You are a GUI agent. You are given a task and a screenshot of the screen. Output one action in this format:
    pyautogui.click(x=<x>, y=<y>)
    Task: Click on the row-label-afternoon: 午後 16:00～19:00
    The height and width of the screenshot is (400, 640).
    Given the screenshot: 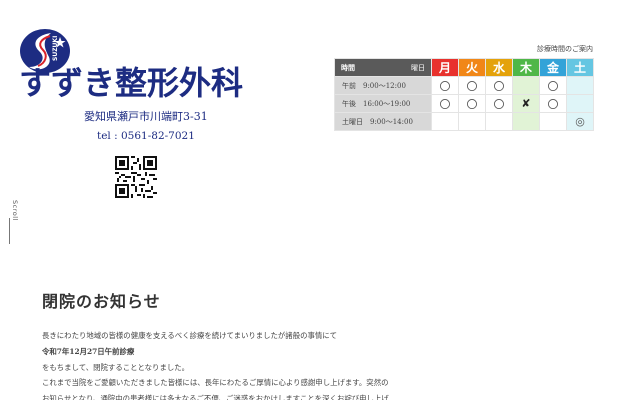 What is the action you would take?
    pyautogui.click(x=383, y=103)
    